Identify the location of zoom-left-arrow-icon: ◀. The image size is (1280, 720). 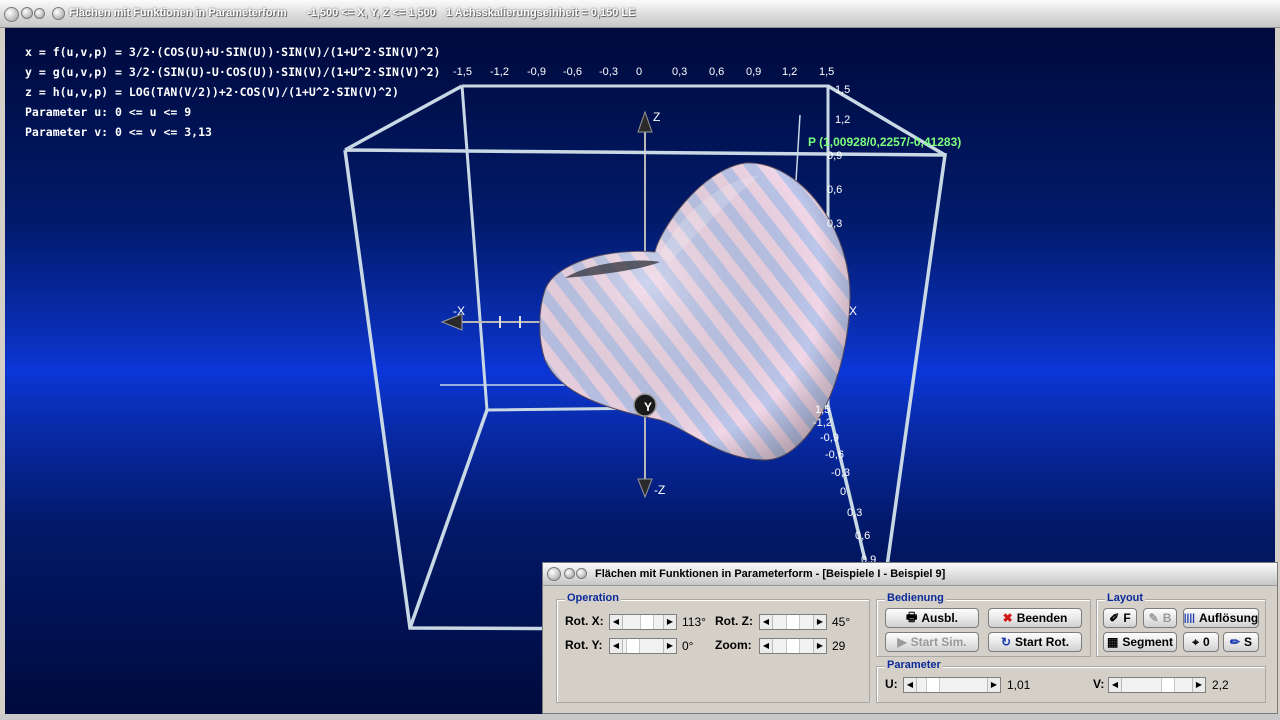
(766, 646).